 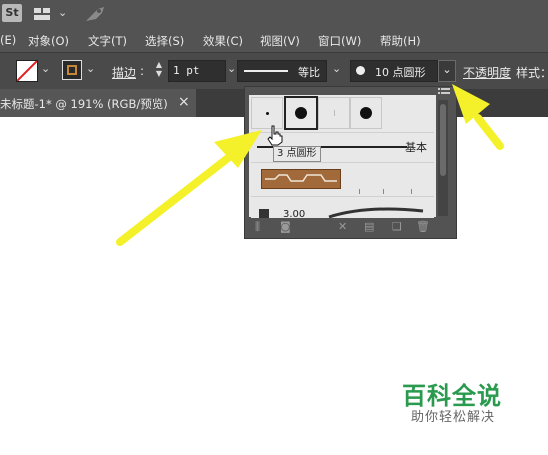 What do you see at coordinates (189, 188) in the screenshot?
I see `arrow-to-swatch` at bounding box center [189, 188].